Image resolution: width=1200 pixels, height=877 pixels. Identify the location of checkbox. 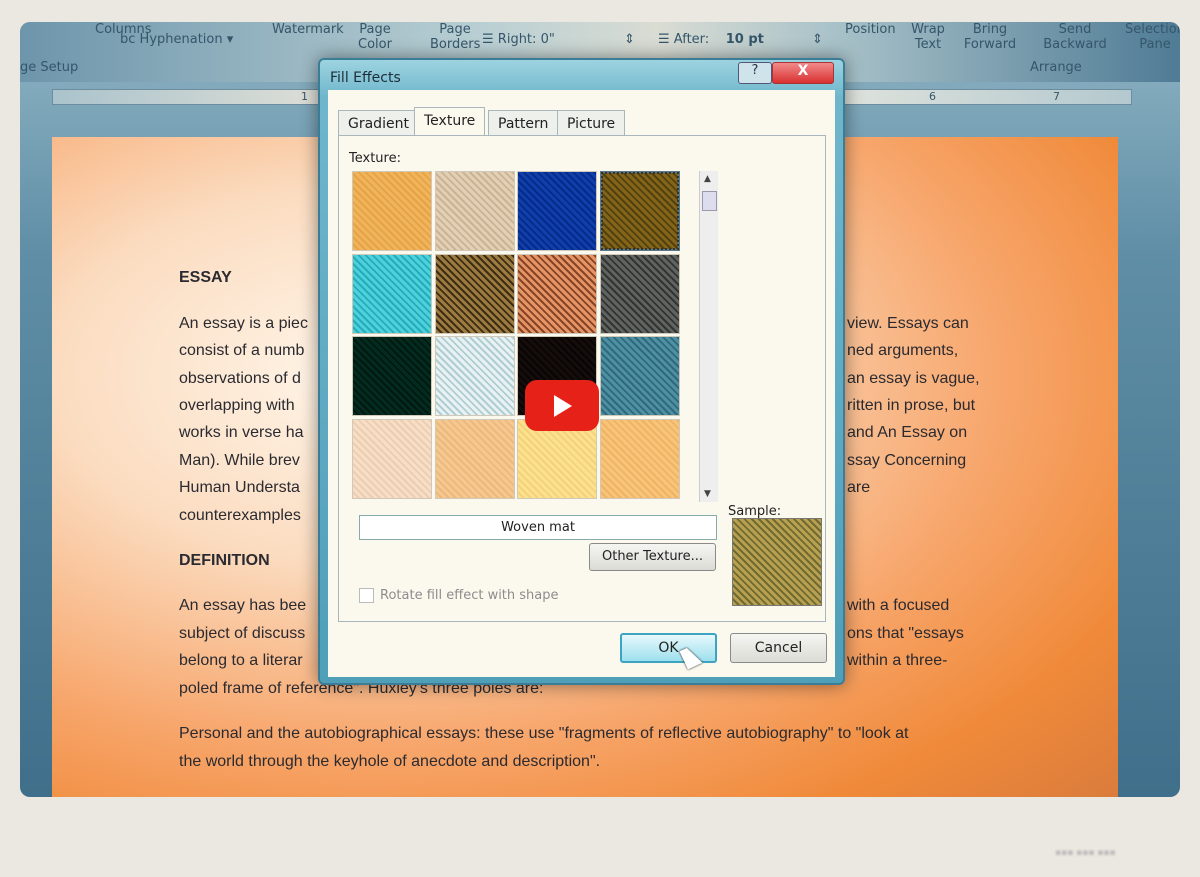
(366, 595).